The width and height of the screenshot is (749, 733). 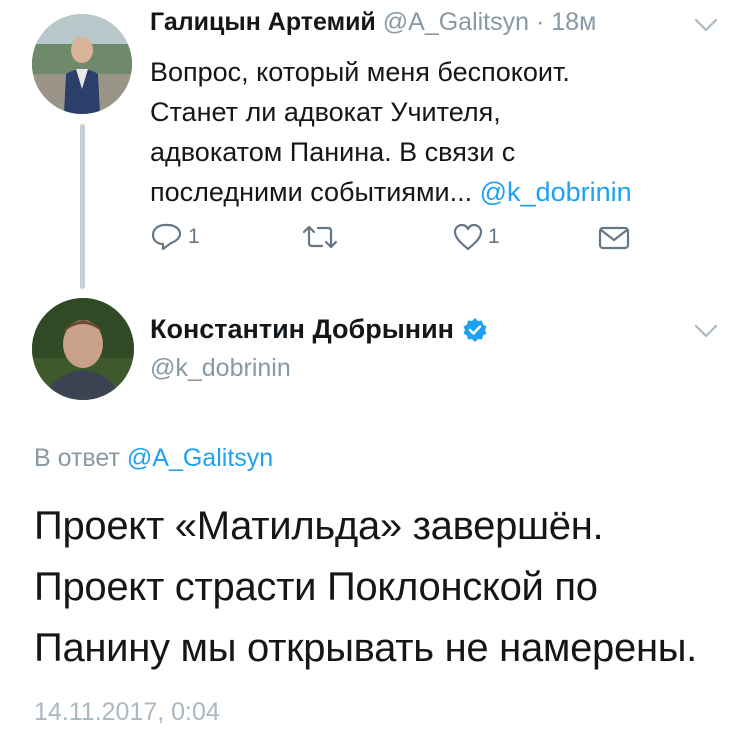 I want to click on reply-to-link: @A_Galitsyn, so click(x=200, y=458).